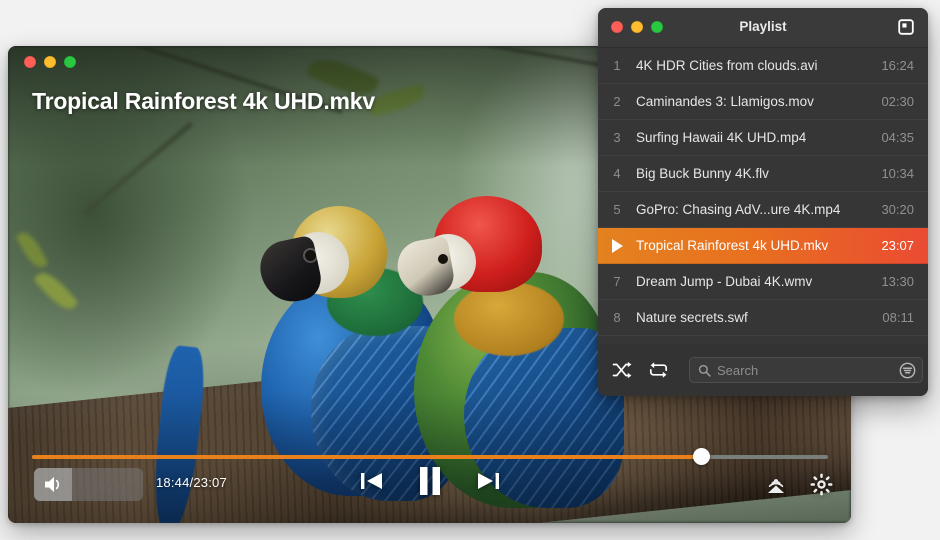 This screenshot has height=540, width=940. Describe the element at coordinates (897, 101) in the screenshot. I see `playlist-row-duration: 02:30` at that location.